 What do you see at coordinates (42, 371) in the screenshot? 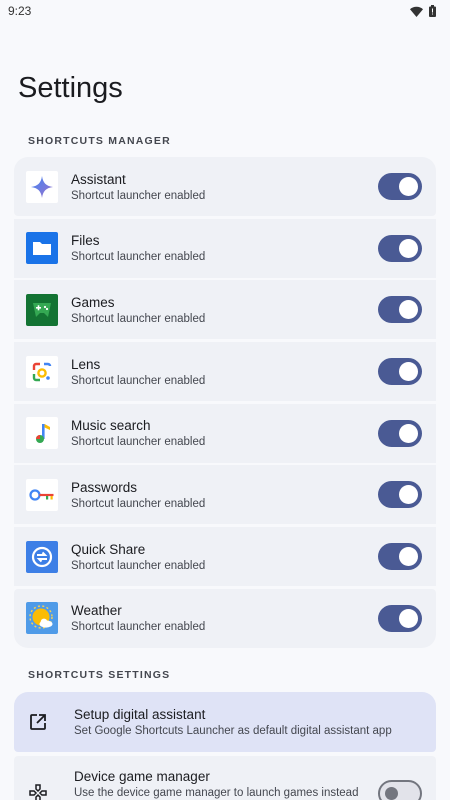
I see `lens-icon` at bounding box center [42, 371].